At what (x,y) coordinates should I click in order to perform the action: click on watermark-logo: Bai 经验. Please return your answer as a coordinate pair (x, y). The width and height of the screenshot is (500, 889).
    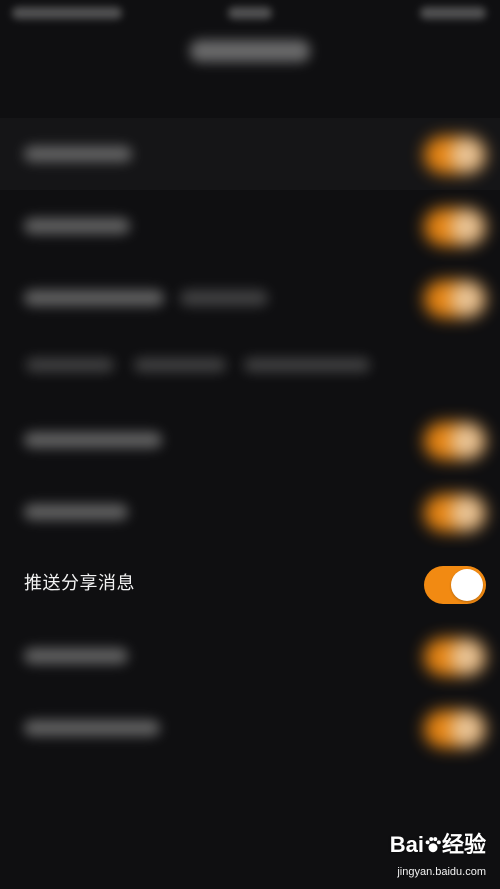
    Looking at the image, I should click on (438, 845).